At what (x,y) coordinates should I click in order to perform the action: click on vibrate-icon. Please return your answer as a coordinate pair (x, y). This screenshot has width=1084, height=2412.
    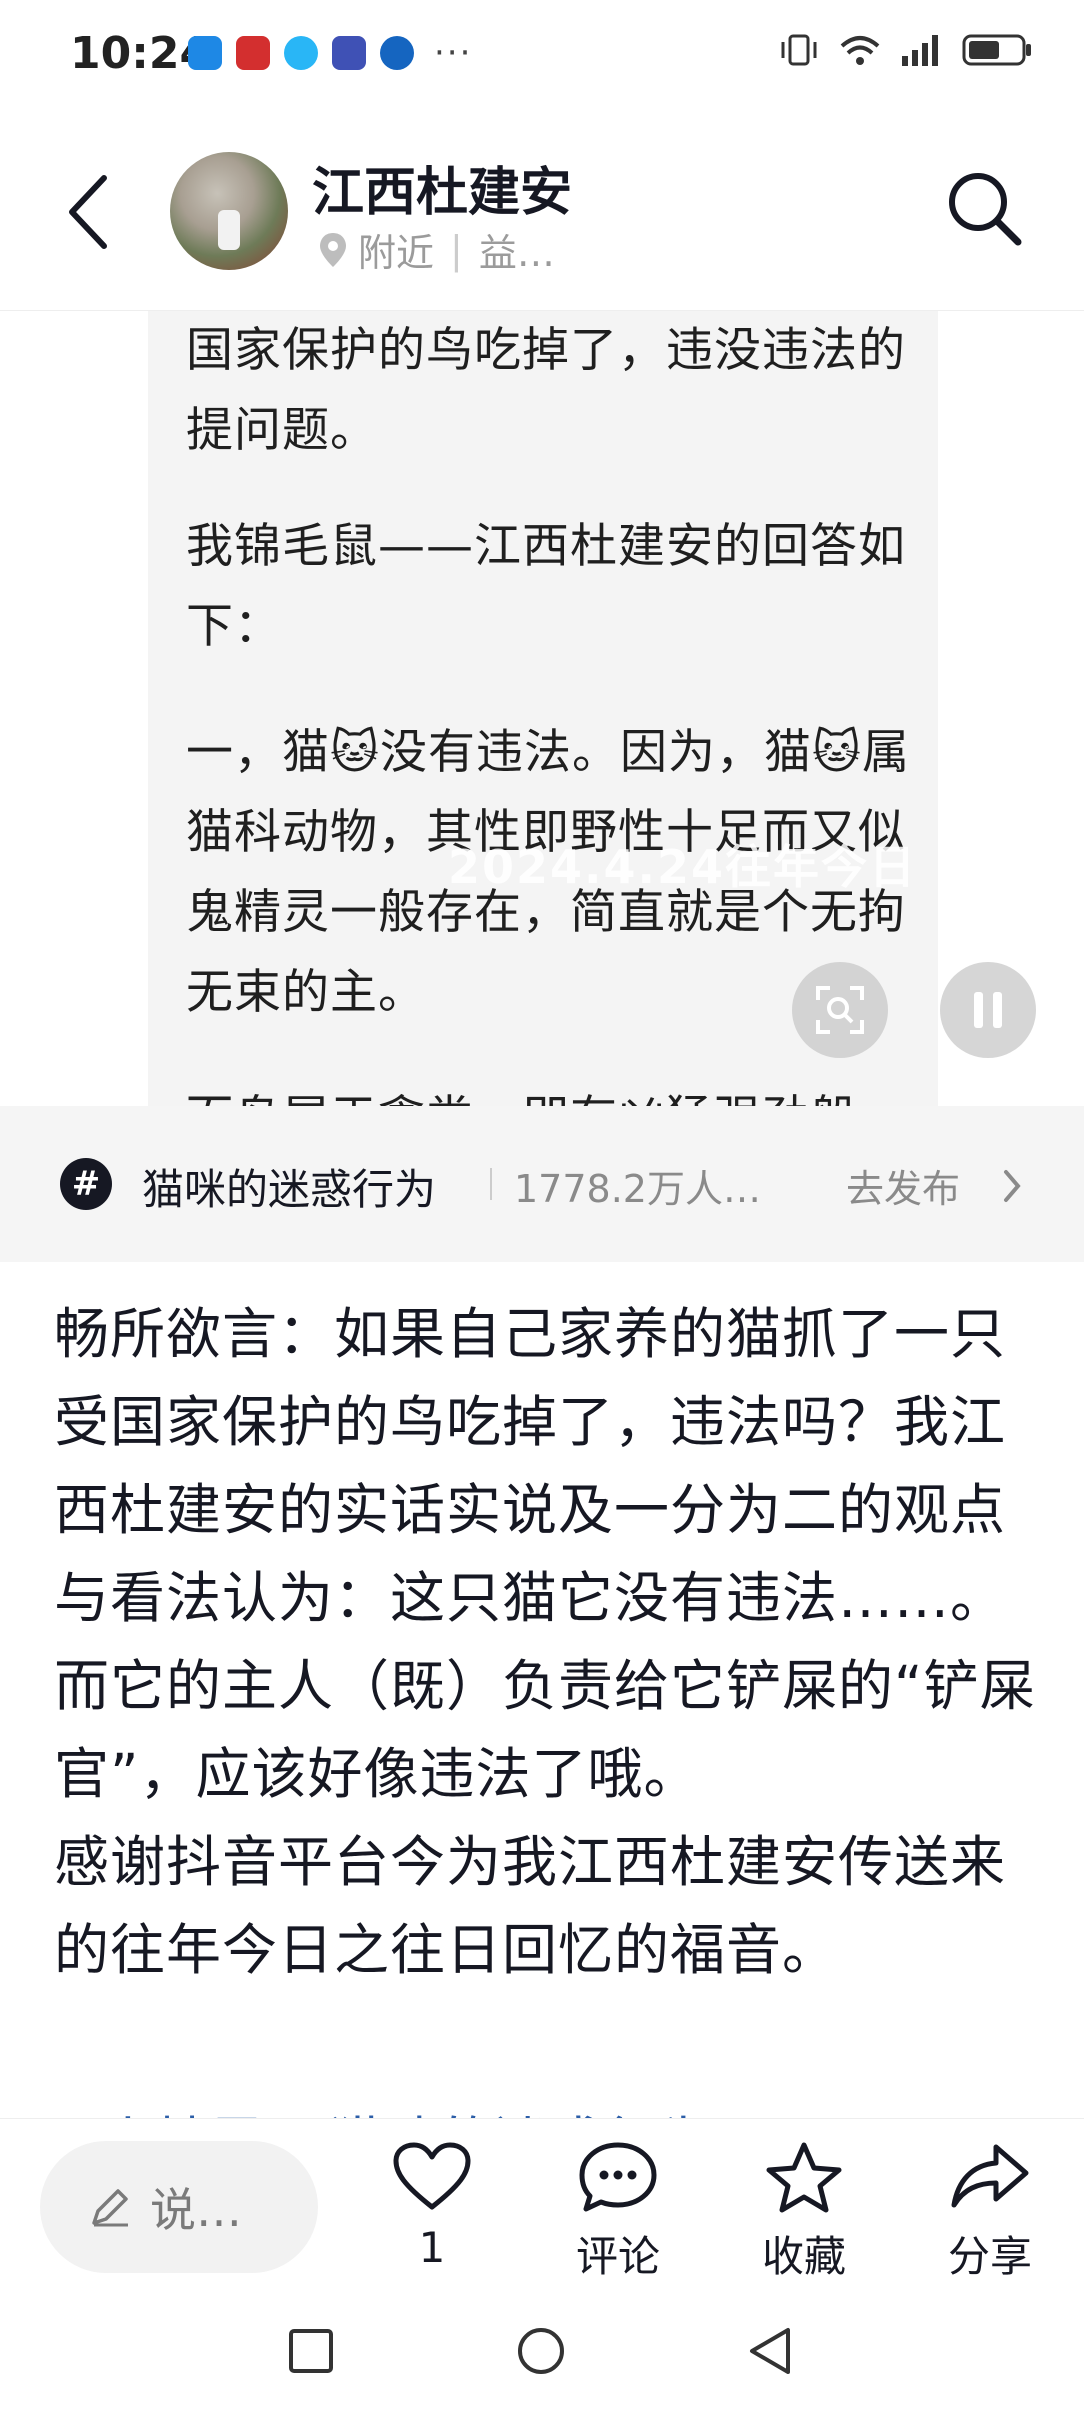
    Looking at the image, I should click on (799, 50).